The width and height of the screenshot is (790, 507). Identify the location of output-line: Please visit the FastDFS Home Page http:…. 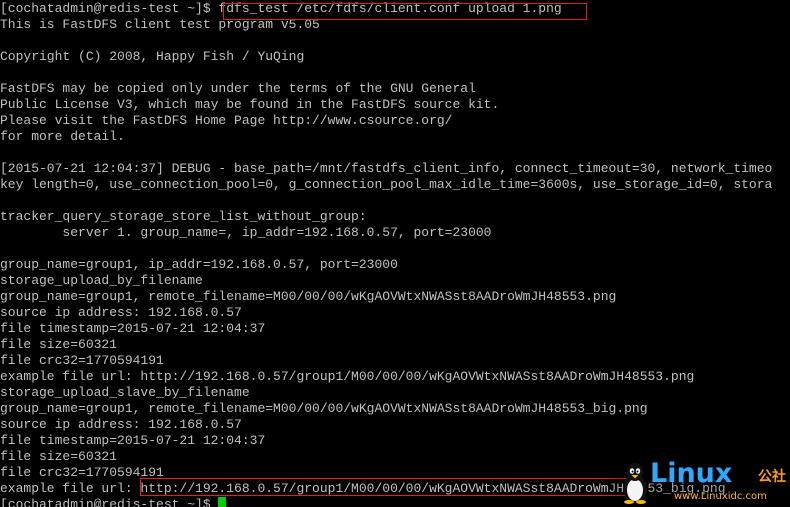
(226, 120).